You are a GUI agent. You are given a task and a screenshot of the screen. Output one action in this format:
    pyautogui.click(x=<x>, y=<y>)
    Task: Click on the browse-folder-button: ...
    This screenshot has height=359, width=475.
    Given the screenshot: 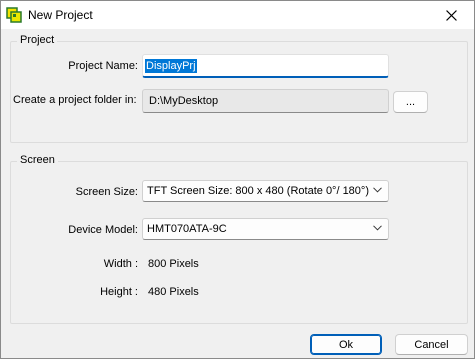 What is the action you would take?
    pyautogui.click(x=410, y=102)
    